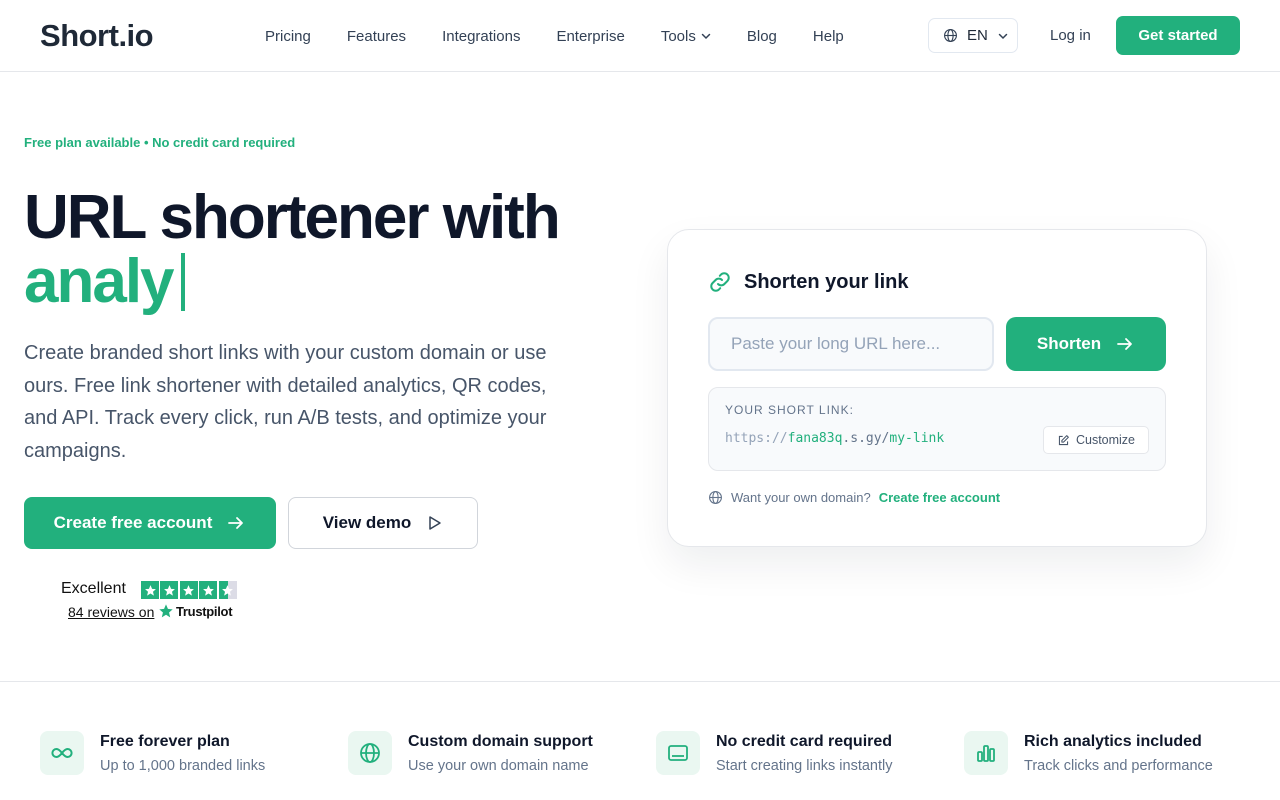 The image size is (1280, 800). I want to click on hero-title: URL shortener with, so click(292, 217).